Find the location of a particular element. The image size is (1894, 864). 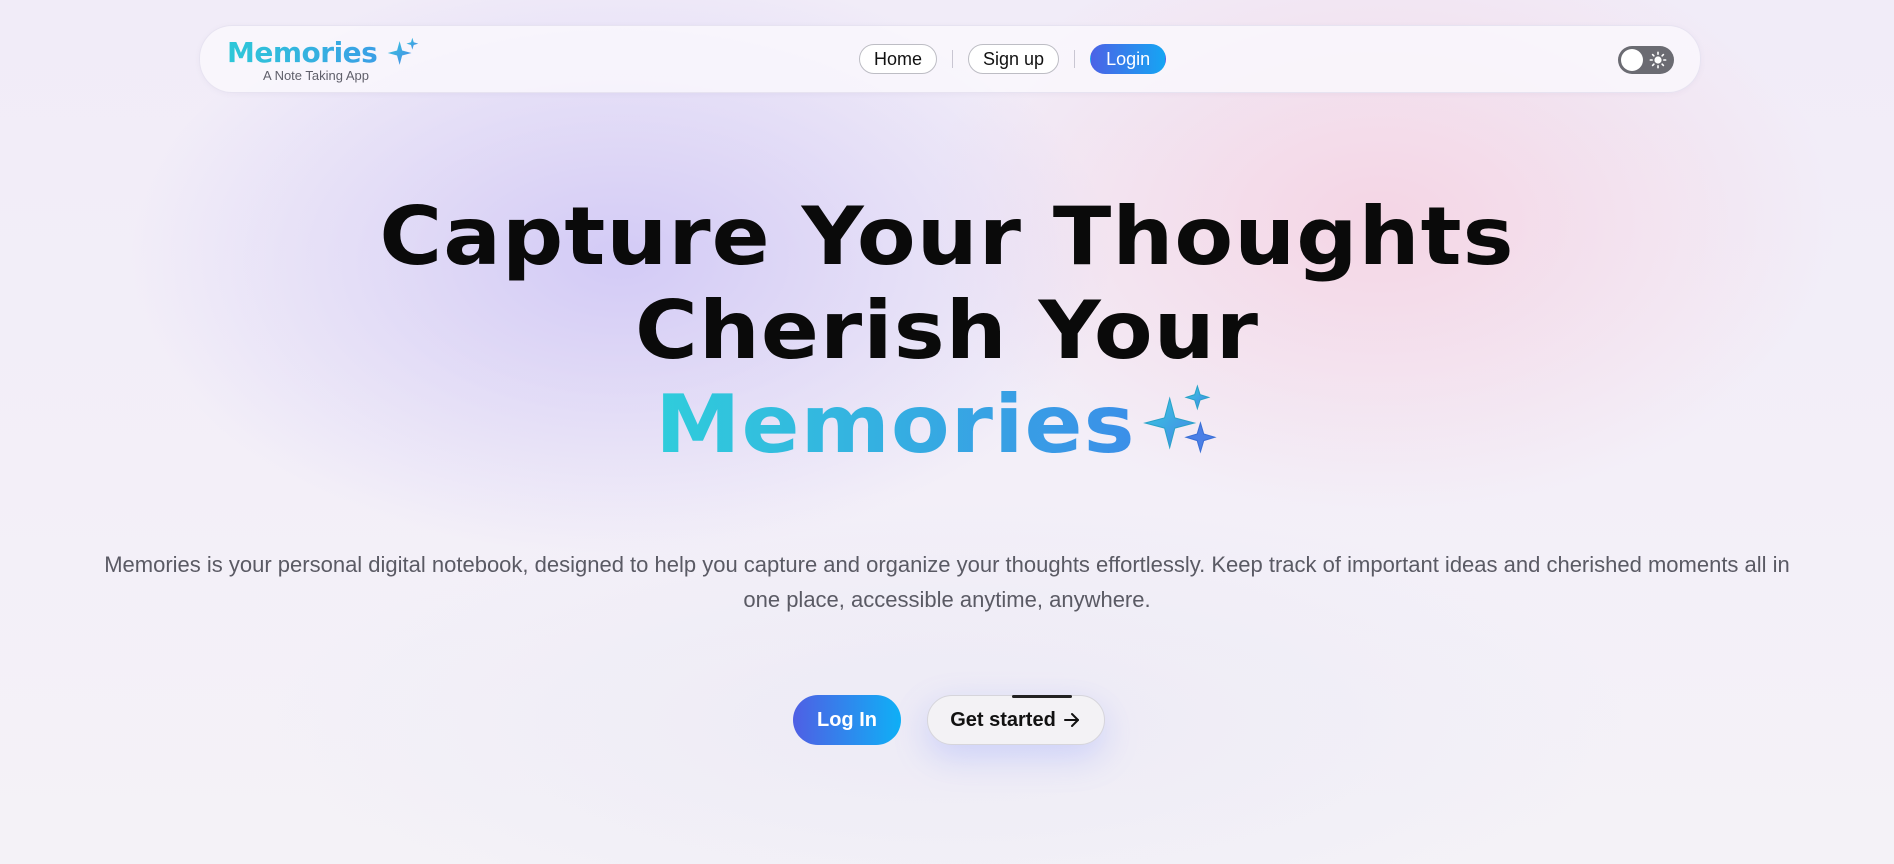

nav-home-button: Home is located at coordinates (898, 59).